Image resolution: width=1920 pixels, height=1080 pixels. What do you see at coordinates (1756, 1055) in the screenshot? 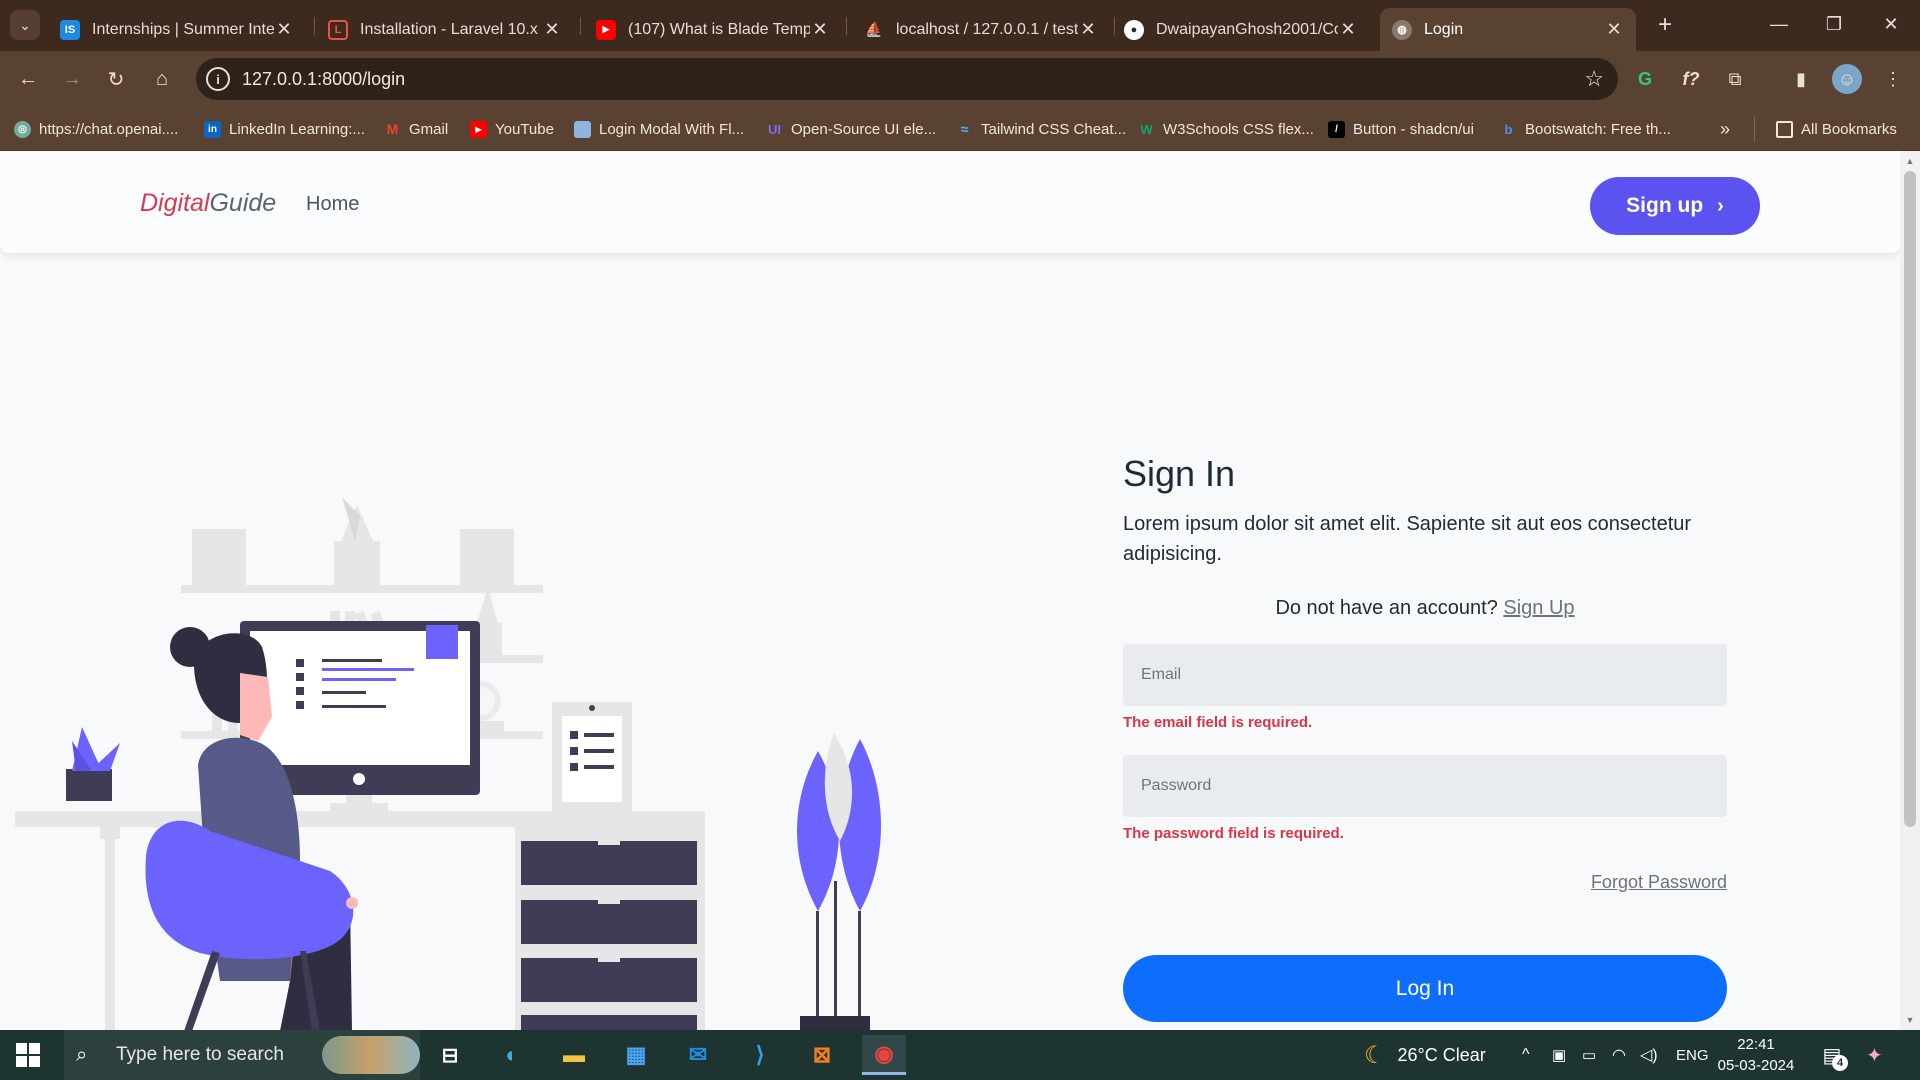
I see `taskbar-clock: 22:41 05-03-2024` at bounding box center [1756, 1055].